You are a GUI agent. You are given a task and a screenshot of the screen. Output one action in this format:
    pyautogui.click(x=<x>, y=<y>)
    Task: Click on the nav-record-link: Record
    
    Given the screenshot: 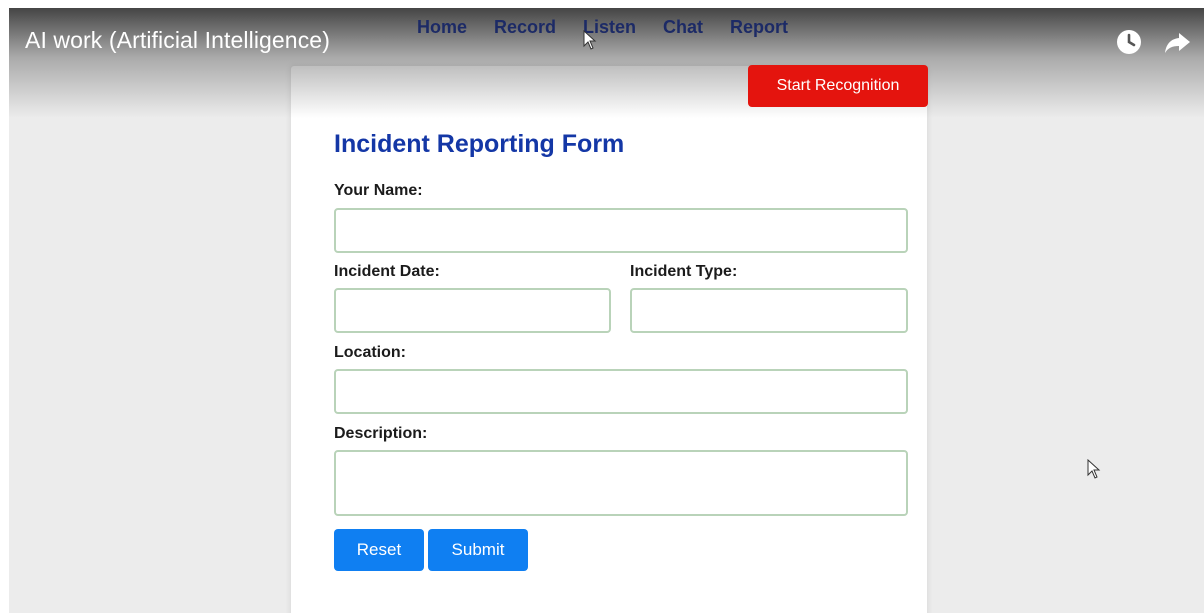 What is the action you would take?
    pyautogui.click(x=525, y=27)
    